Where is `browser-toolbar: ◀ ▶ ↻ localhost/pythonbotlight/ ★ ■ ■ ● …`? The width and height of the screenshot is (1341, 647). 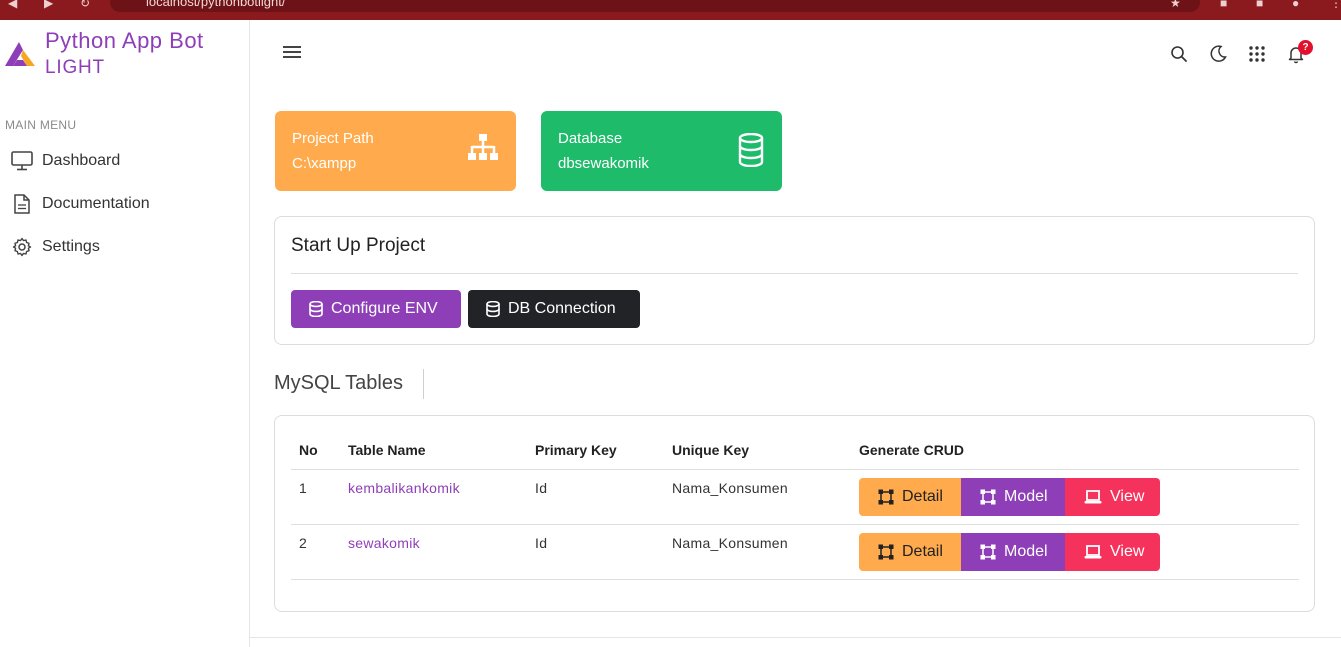 browser-toolbar: ◀ ▶ ↻ localhost/pythonbotlight/ ★ ■ ■ ● … is located at coordinates (670, 10).